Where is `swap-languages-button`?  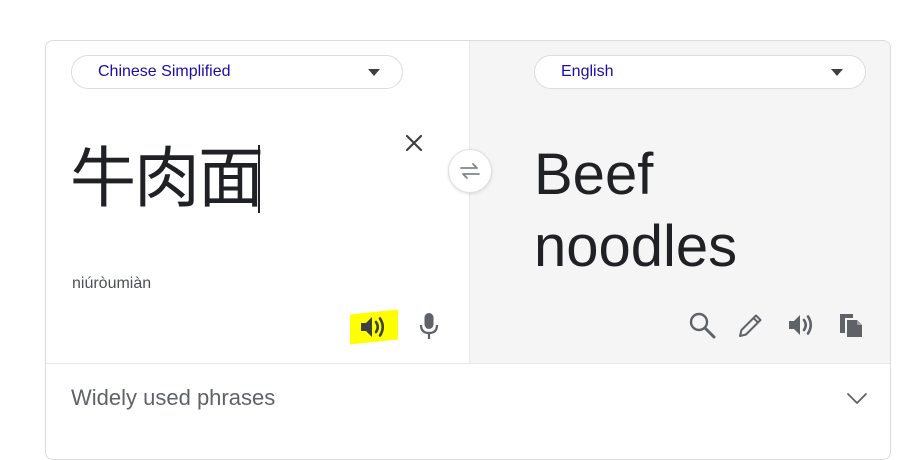 swap-languages-button is located at coordinates (470, 171).